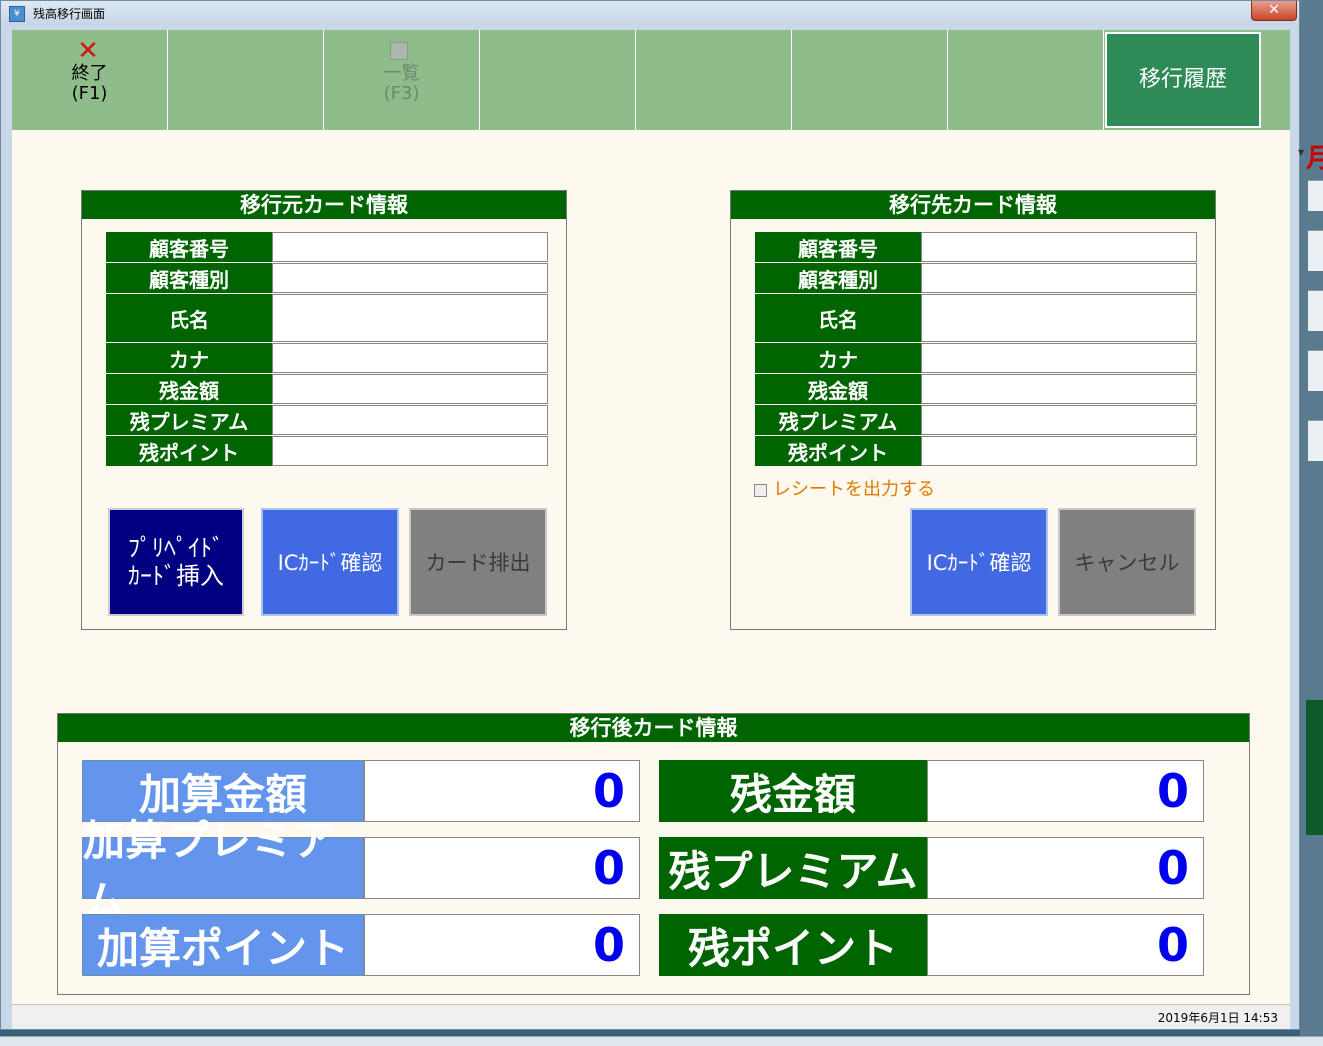 The height and width of the screenshot is (1046, 1323). What do you see at coordinates (653, 728) in the screenshot?
I see `after-card-header: 移行後カード情報` at bounding box center [653, 728].